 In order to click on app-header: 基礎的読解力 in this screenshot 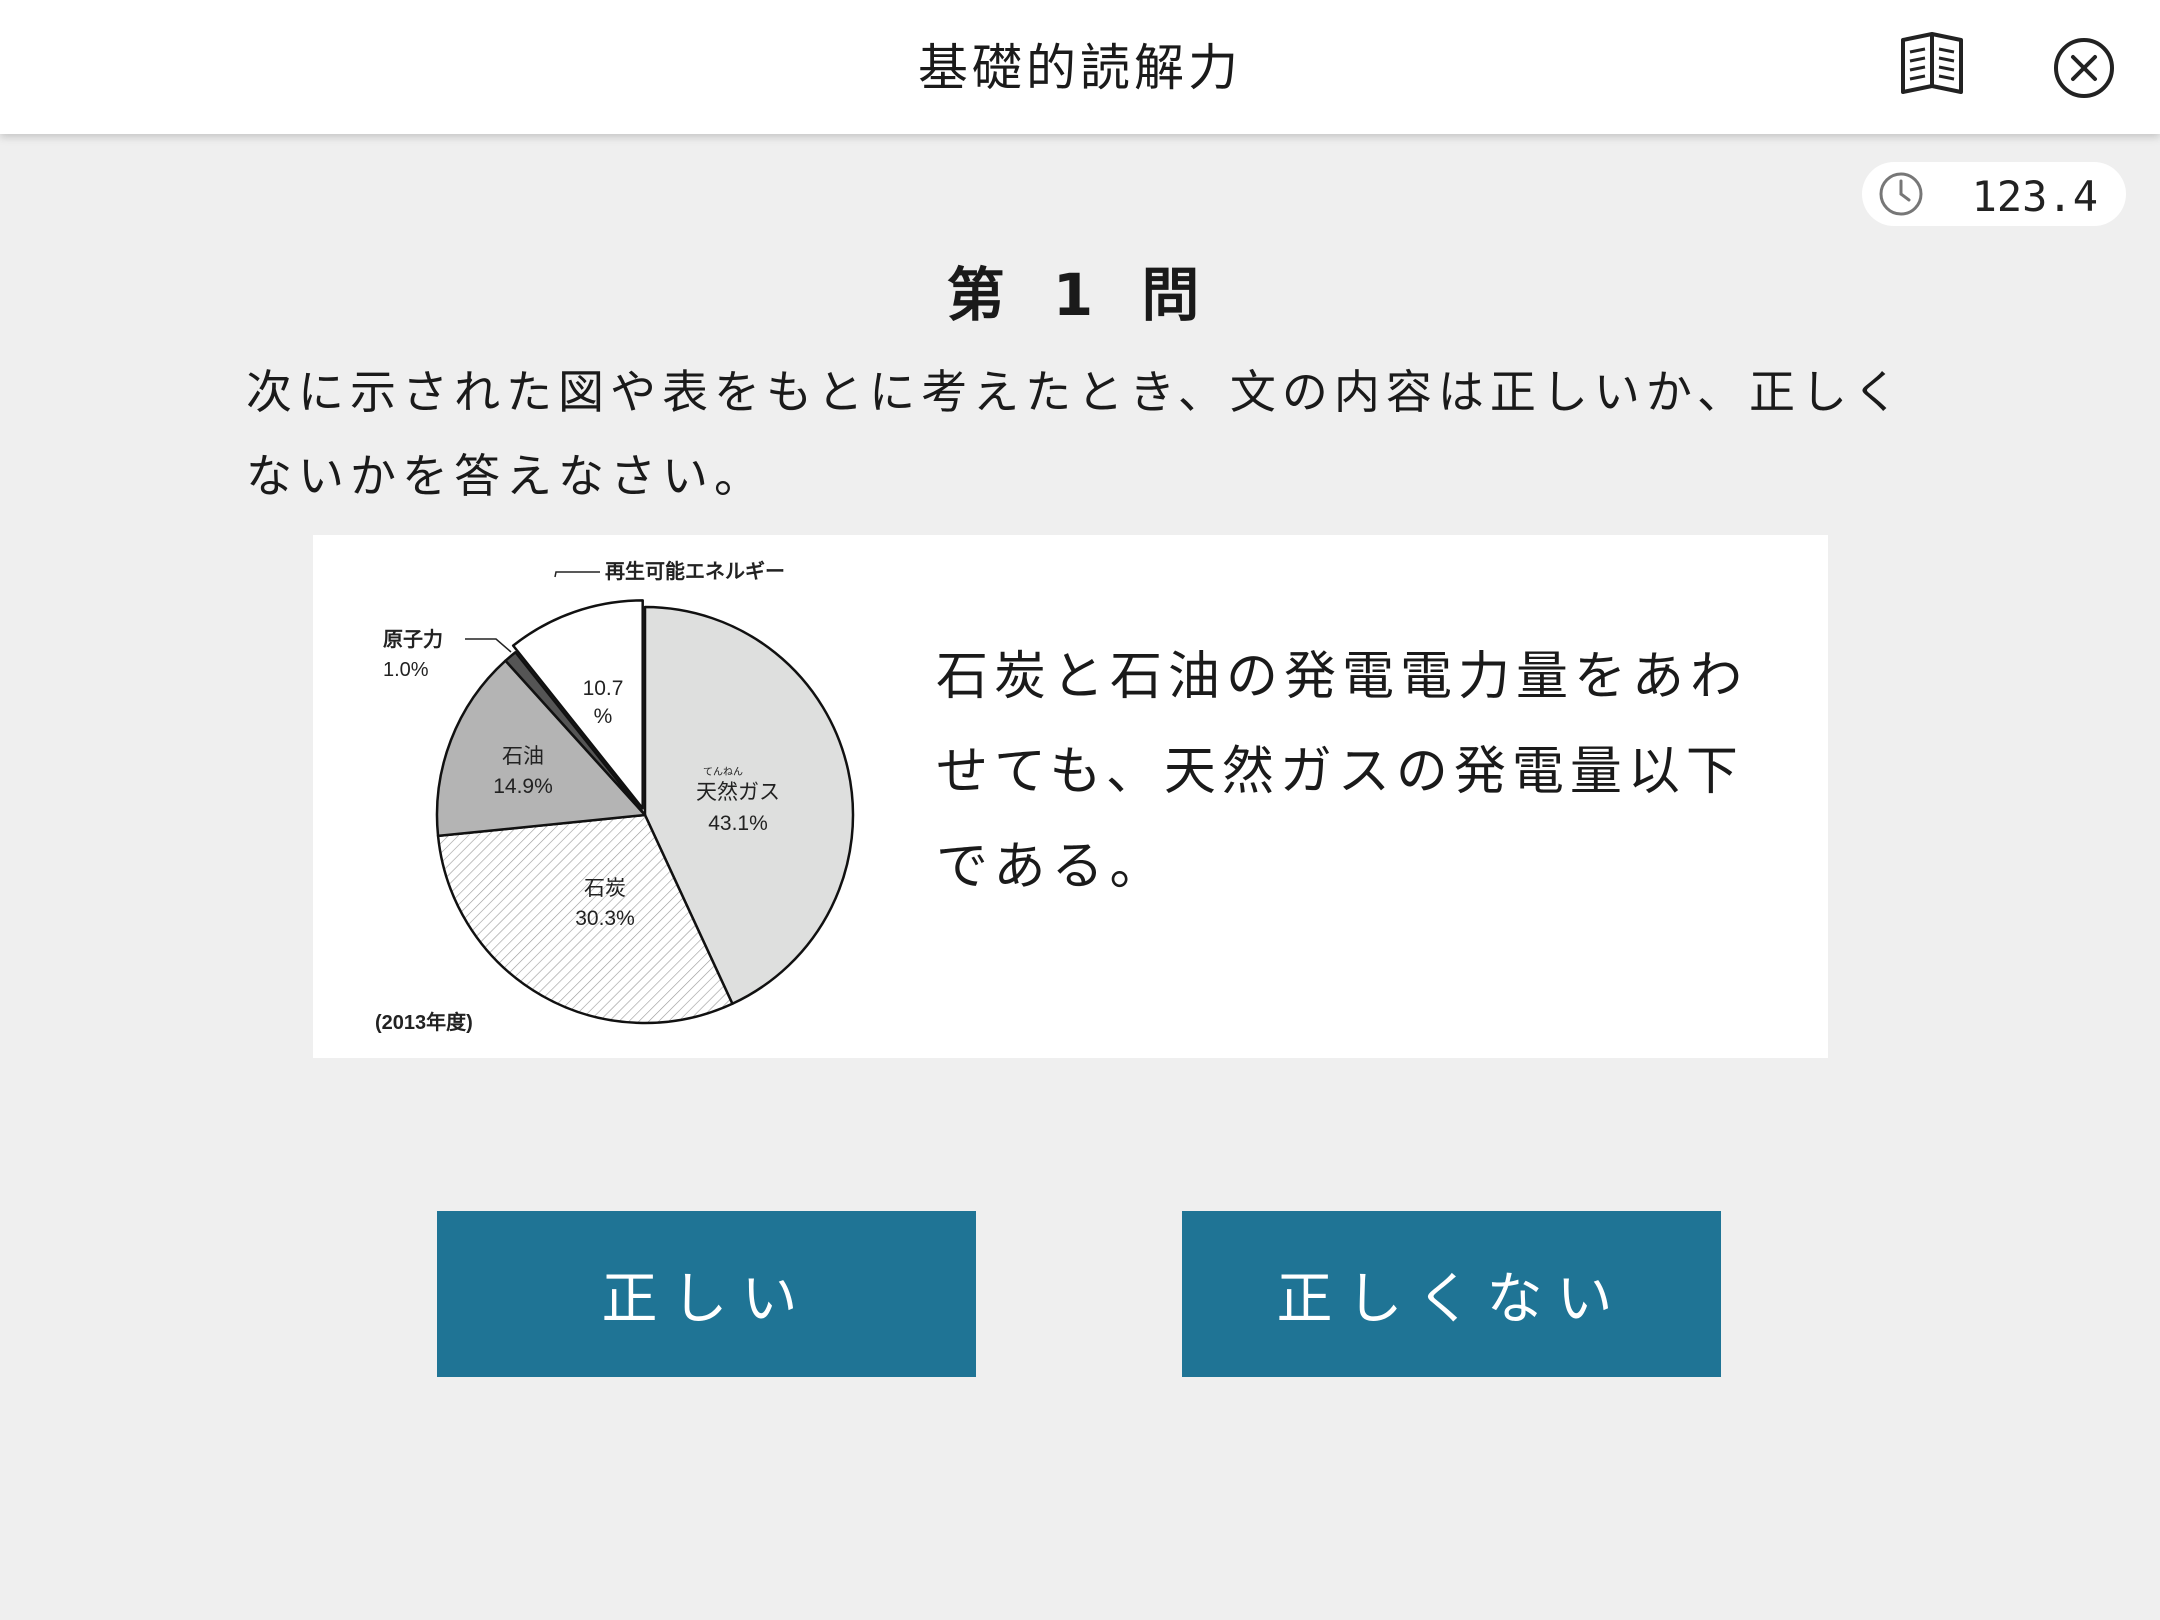, I will do `click(1080, 67)`.